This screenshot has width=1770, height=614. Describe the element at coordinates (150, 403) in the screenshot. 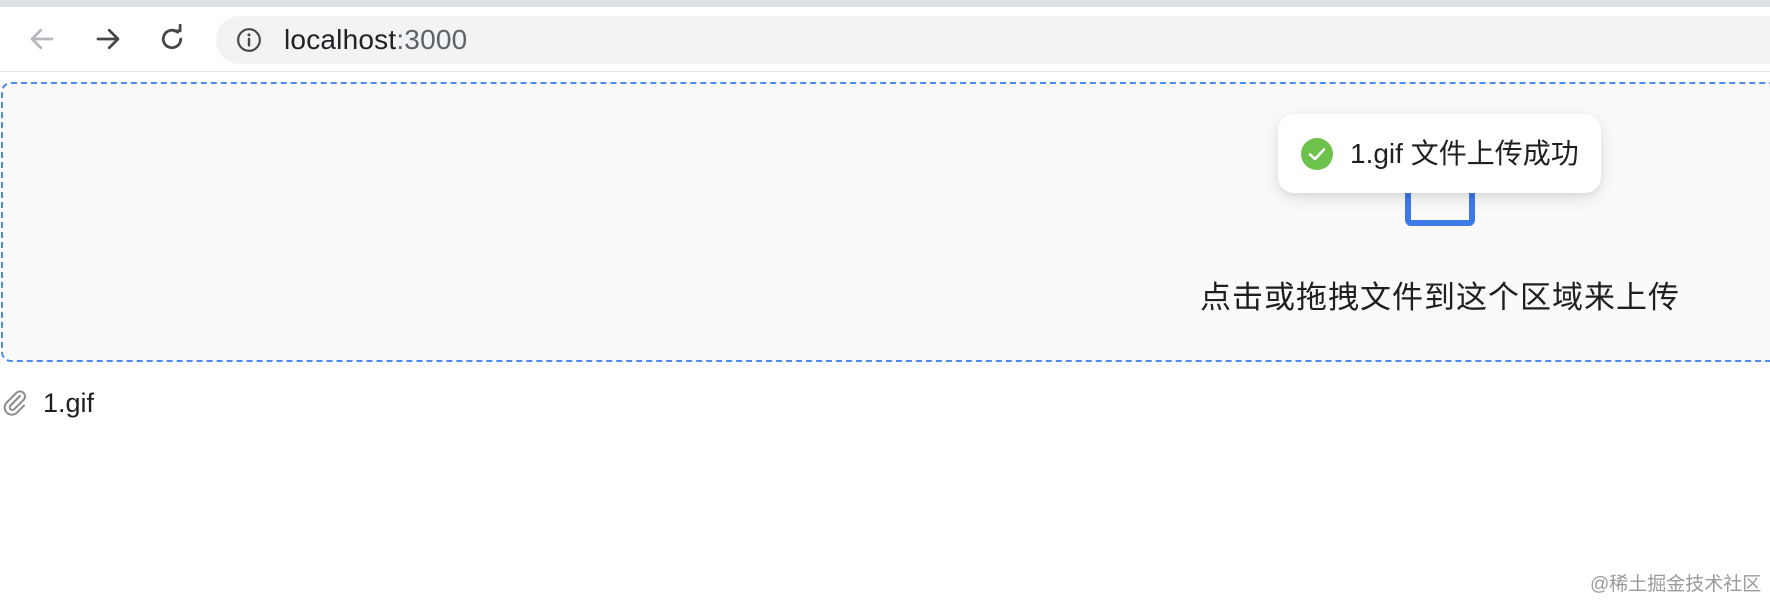

I see `file-list-item: 1.gif` at that location.